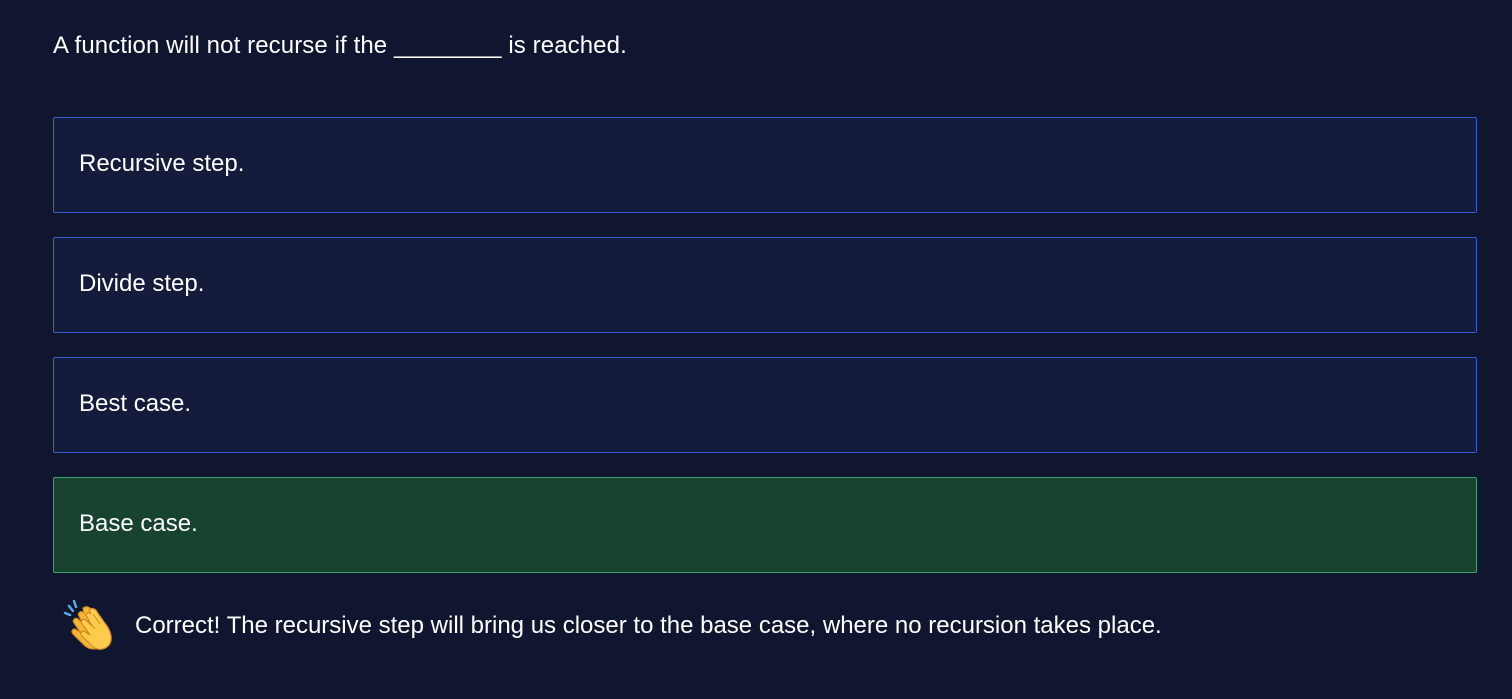 This screenshot has width=1512, height=699. Describe the element at coordinates (142, 283) in the screenshot. I see `answer-option-label: Divide step.` at that location.